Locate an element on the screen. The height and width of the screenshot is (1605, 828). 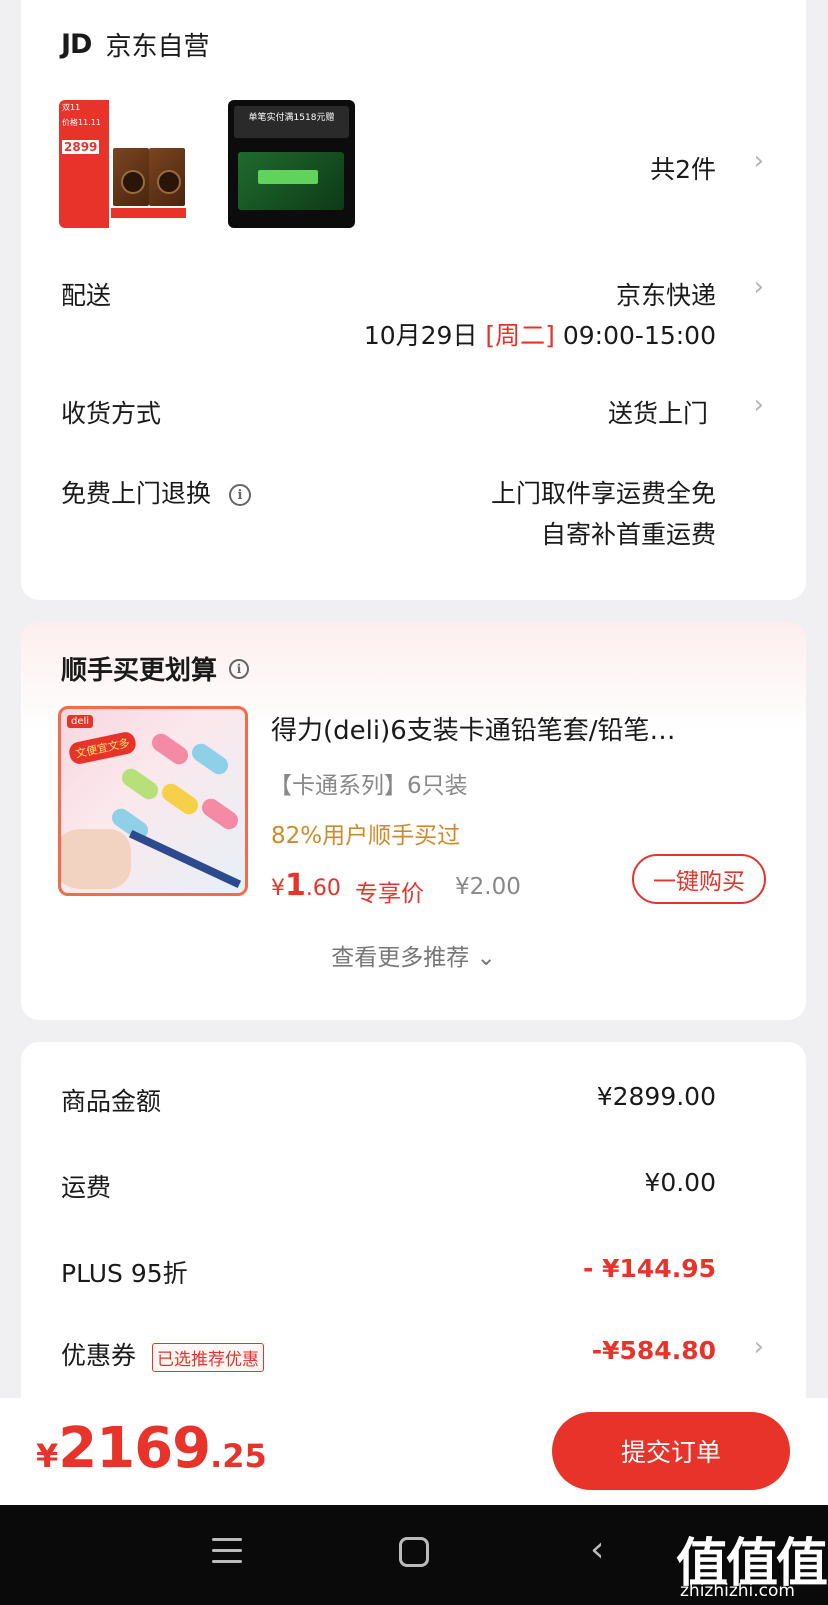
checkout-bar: ¥2169.25 提交订单 is located at coordinates (414, 1451).